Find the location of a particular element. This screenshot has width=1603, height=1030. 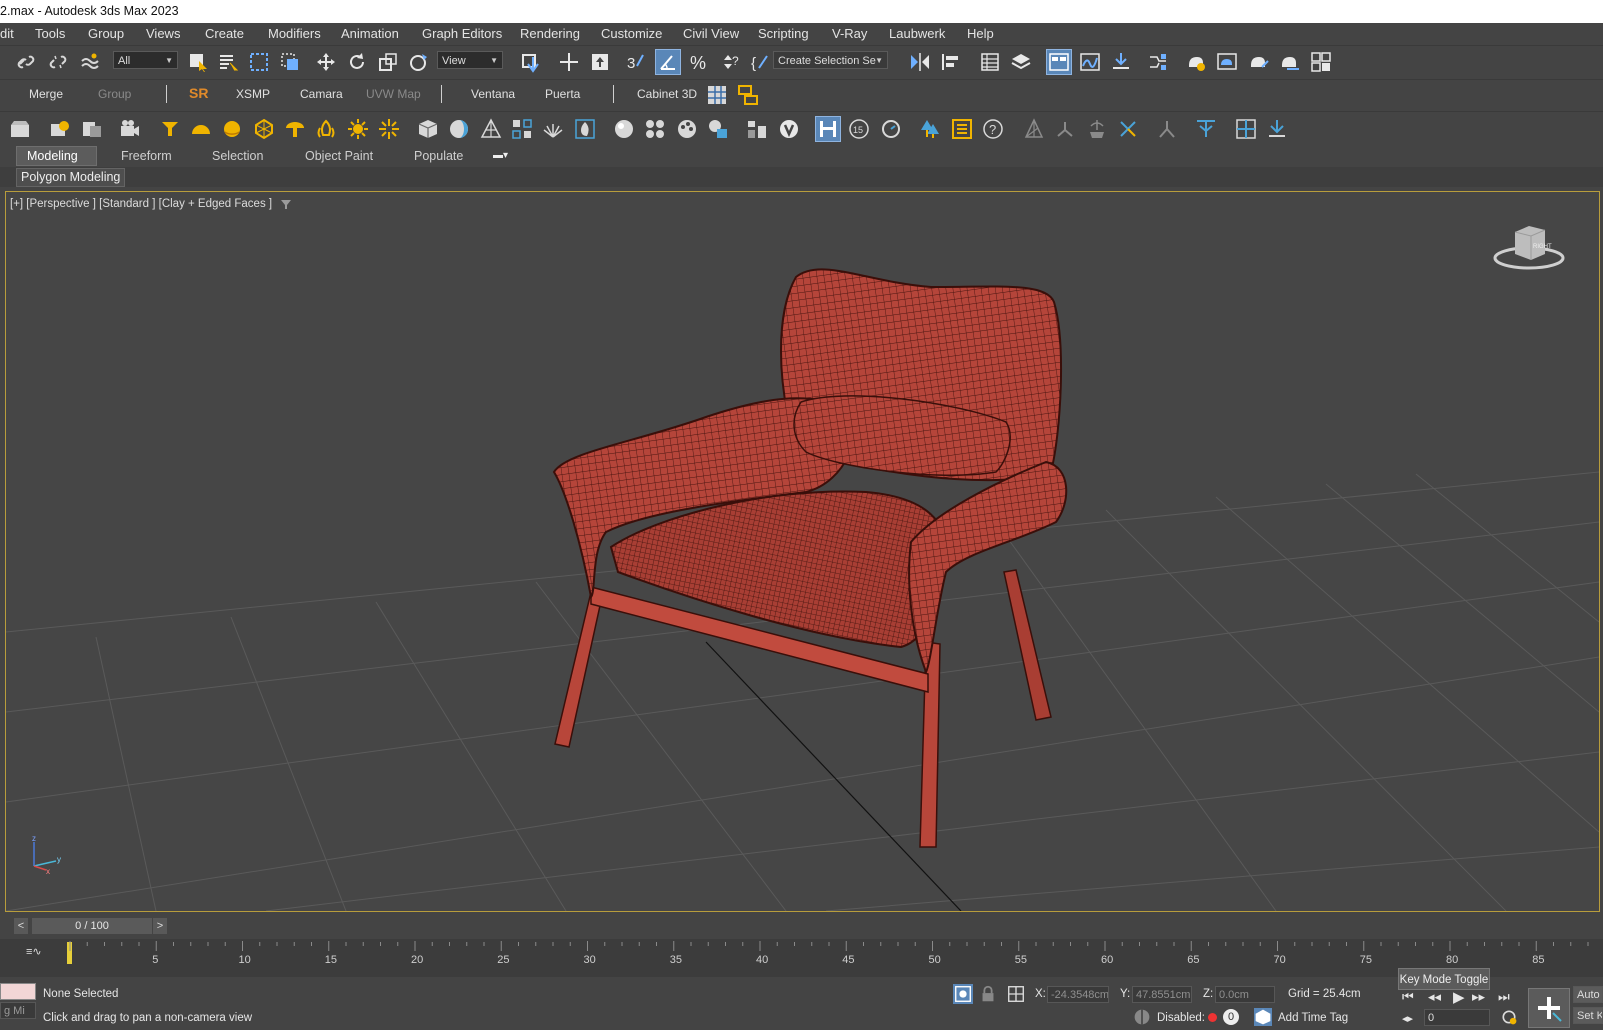

sr-button: SR is located at coordinates (198, 93).